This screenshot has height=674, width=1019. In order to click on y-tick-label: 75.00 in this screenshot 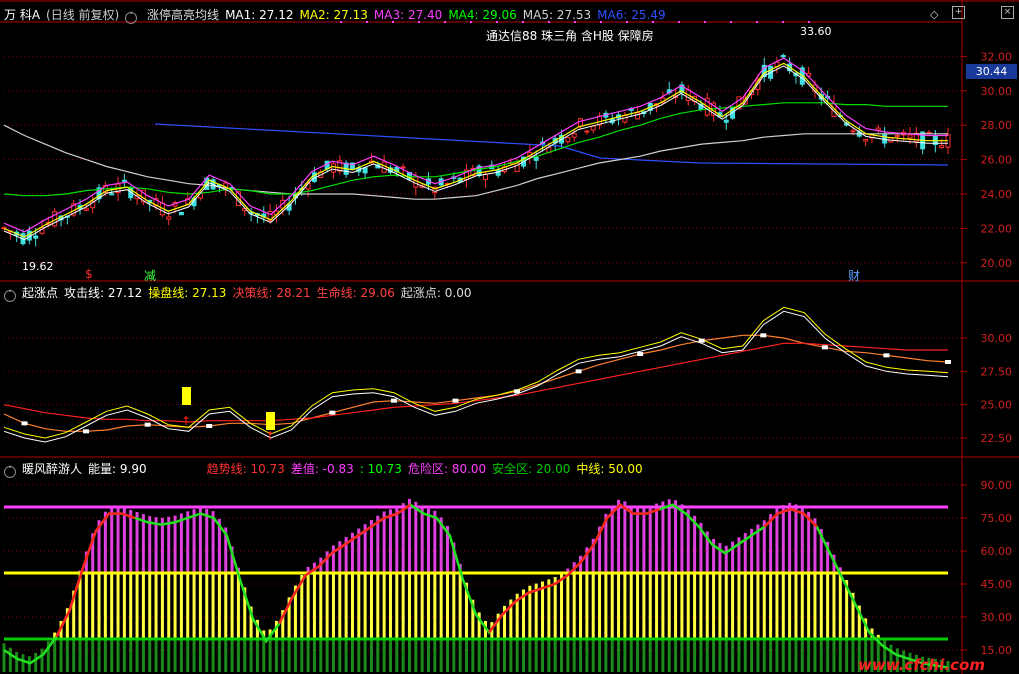, I will do `click(997, 518)`.